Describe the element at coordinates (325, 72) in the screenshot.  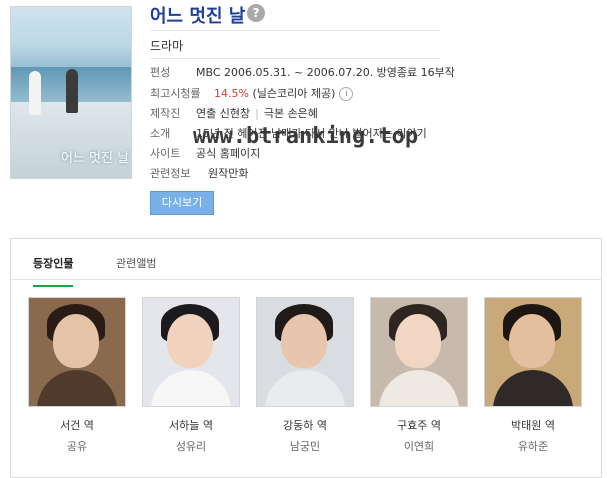
I see `broadcast-value: MBC 2006.05.31. ~ 2006.07.20. 방영종료 16부작` at that location.